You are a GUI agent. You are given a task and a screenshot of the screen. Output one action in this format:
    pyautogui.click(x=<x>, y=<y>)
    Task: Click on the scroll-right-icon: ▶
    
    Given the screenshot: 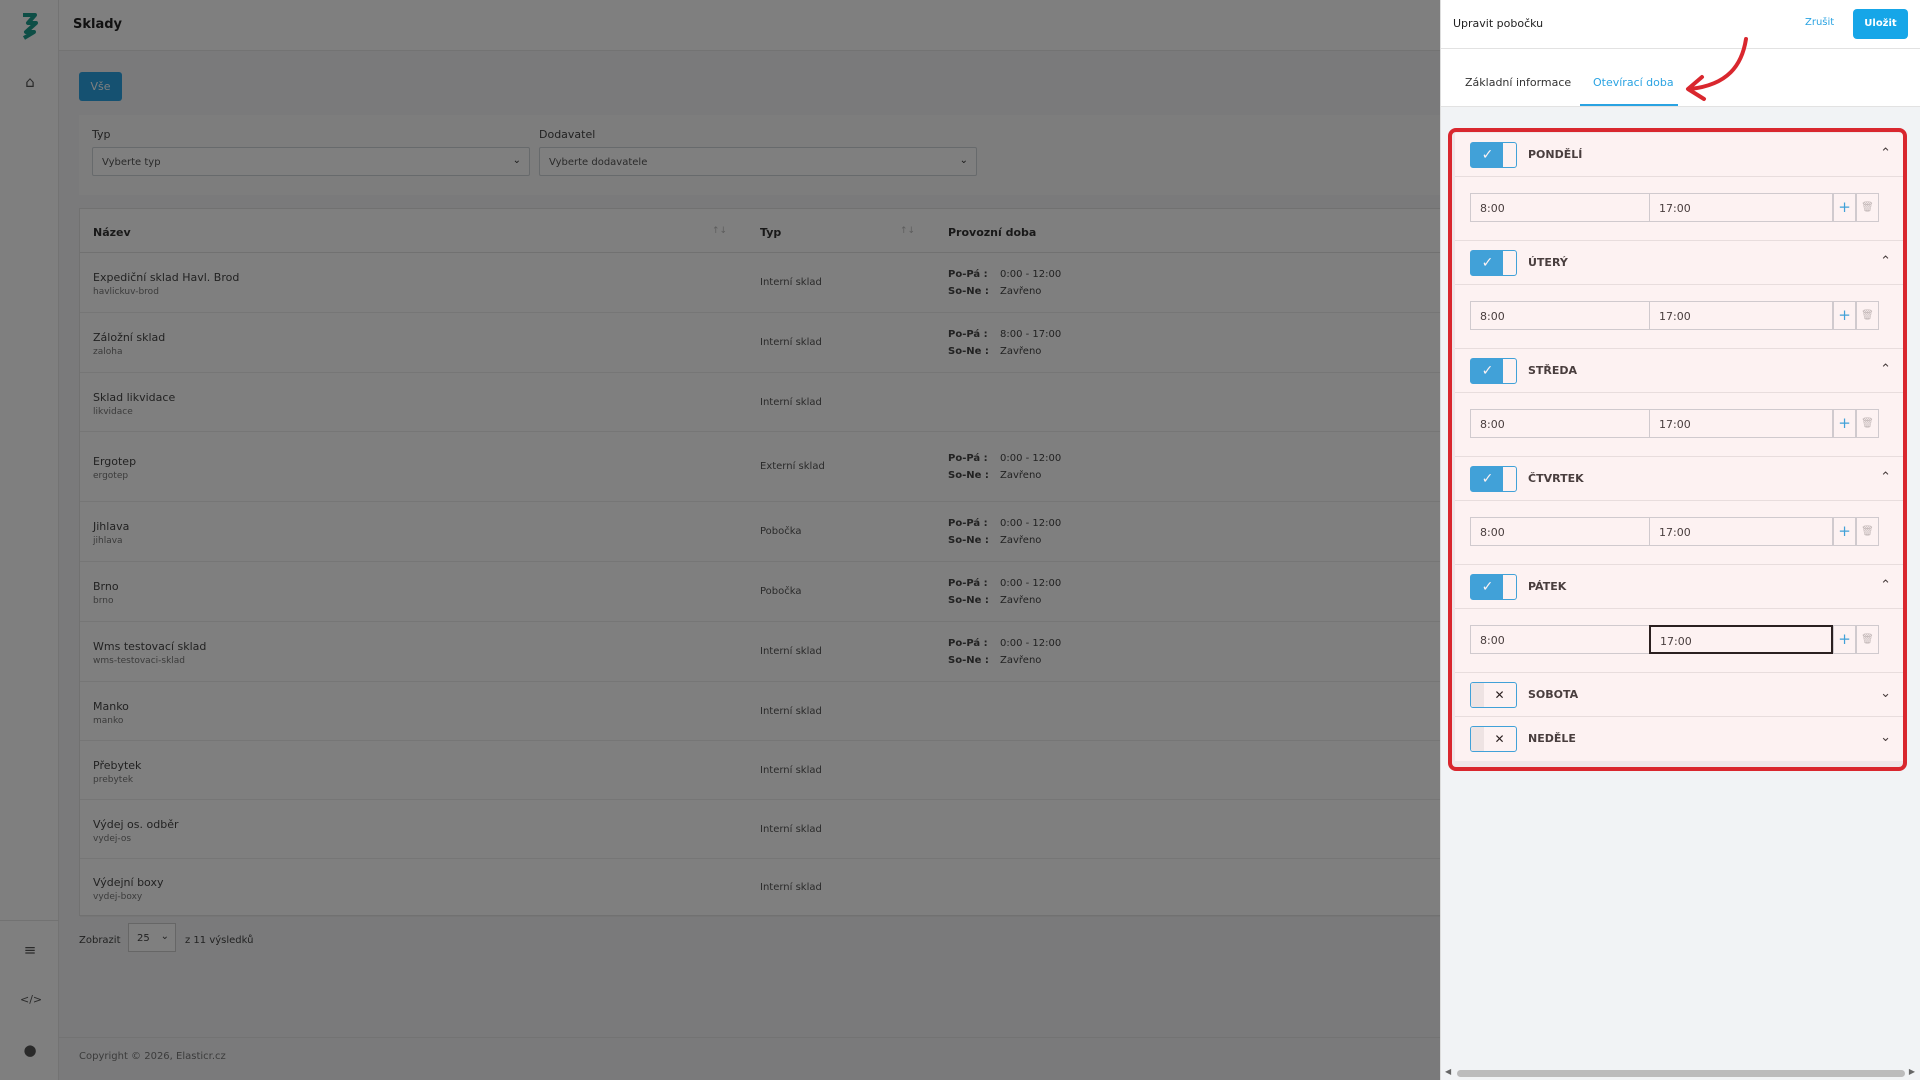 What is the action you would take?
    pyautogui.click(x=1912, y=1071)
    